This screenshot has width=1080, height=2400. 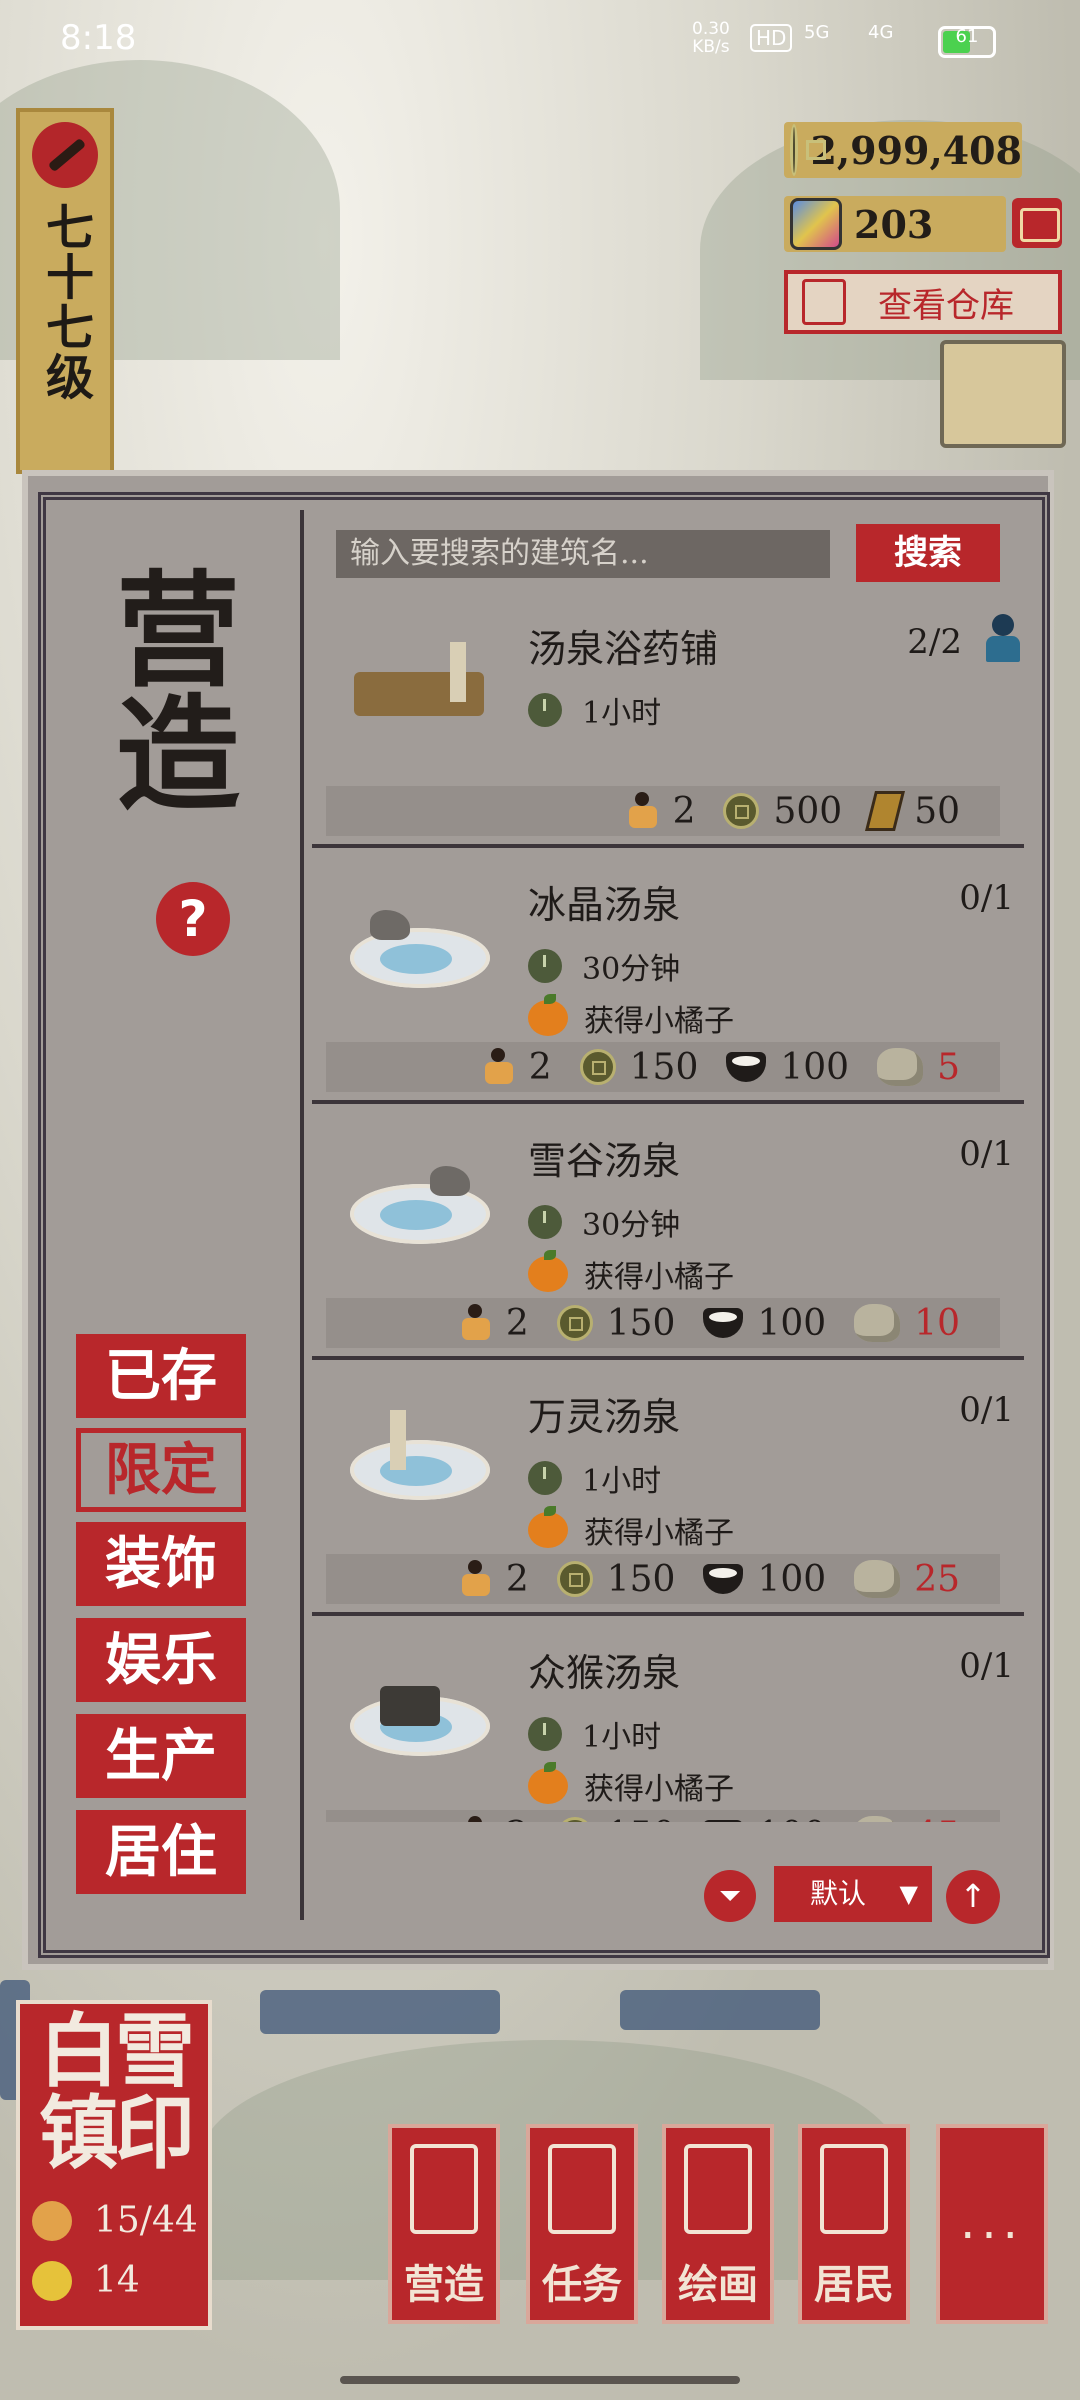 I want to click on battery-icon: 61, so click(x=967, y=42).